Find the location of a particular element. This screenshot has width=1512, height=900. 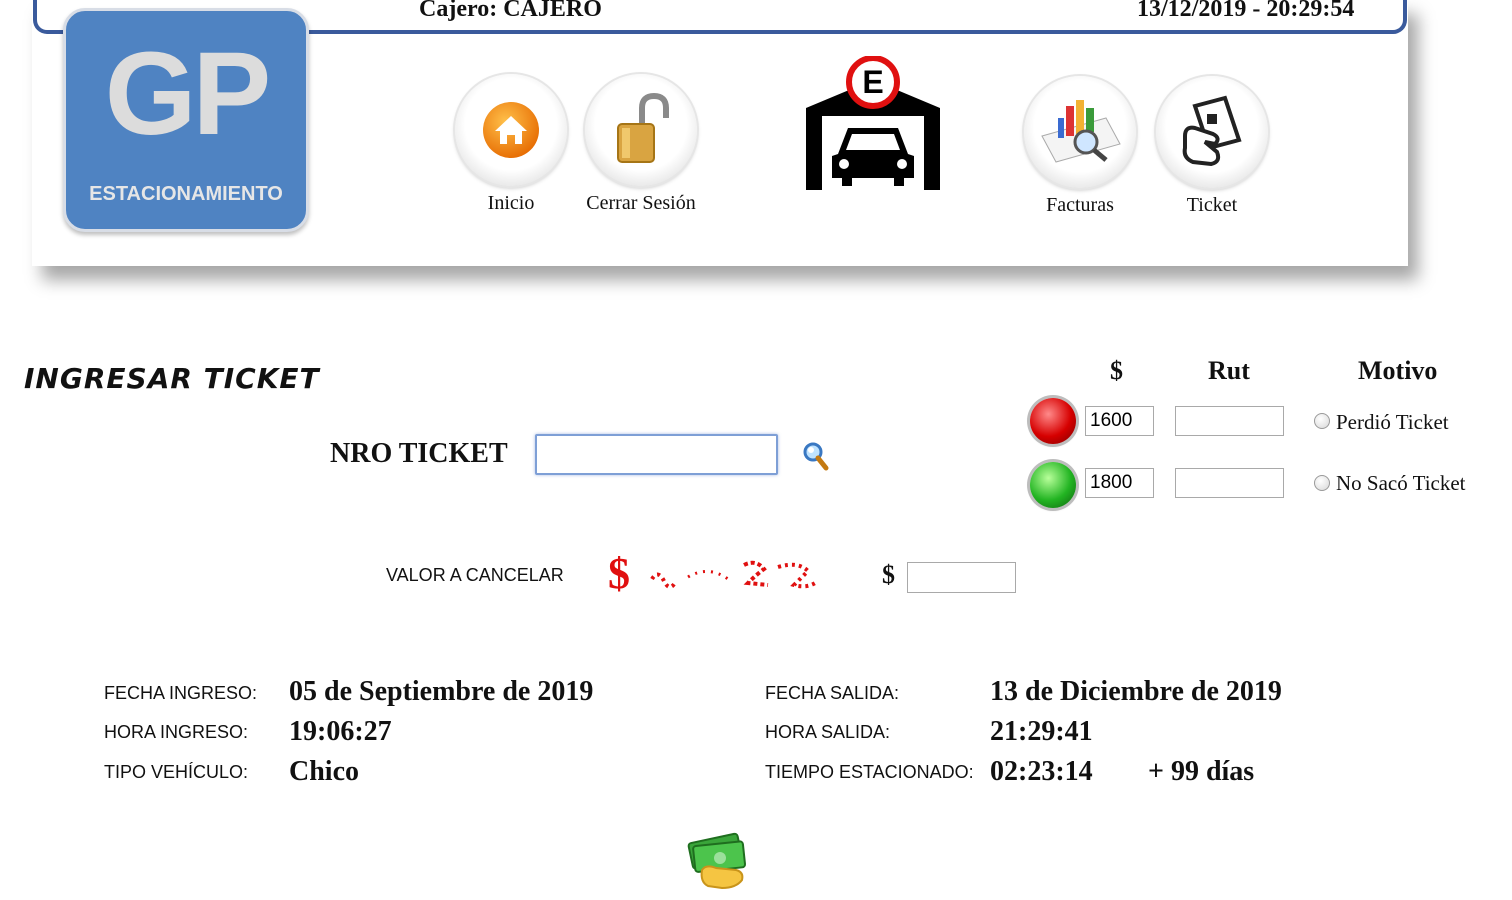

padlock-icon is located at coordinates (643, 127).